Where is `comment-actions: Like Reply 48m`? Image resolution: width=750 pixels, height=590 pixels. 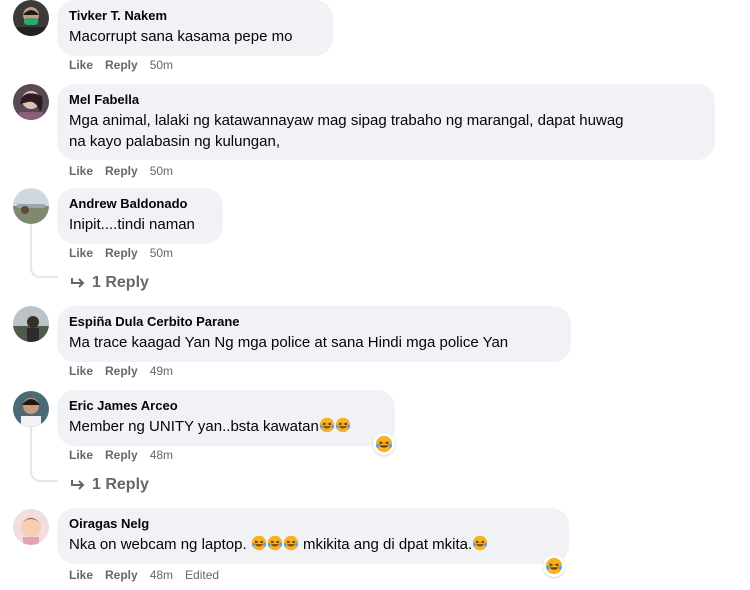
comment-actions: Like Reply 48m is located at coordinates (121, 455).